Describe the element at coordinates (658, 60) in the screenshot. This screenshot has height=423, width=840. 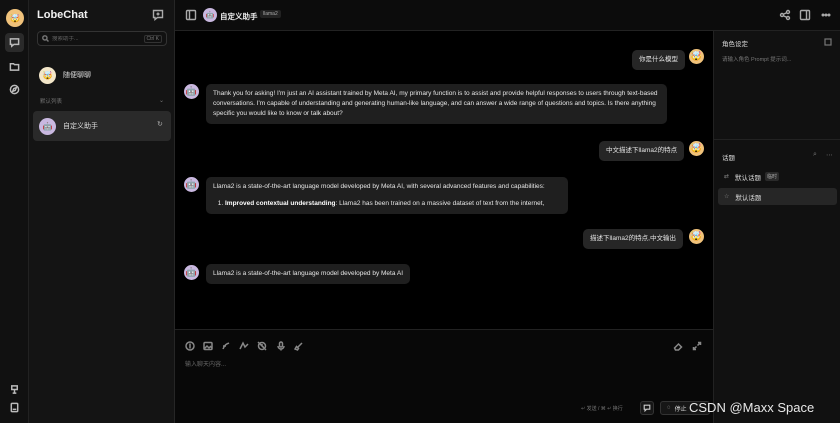
I see `user-message: 你是什么模型` at that location.